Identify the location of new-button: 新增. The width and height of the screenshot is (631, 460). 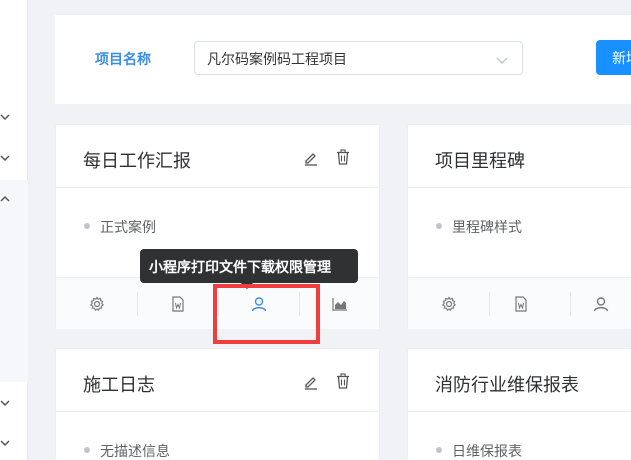
(613, 57).